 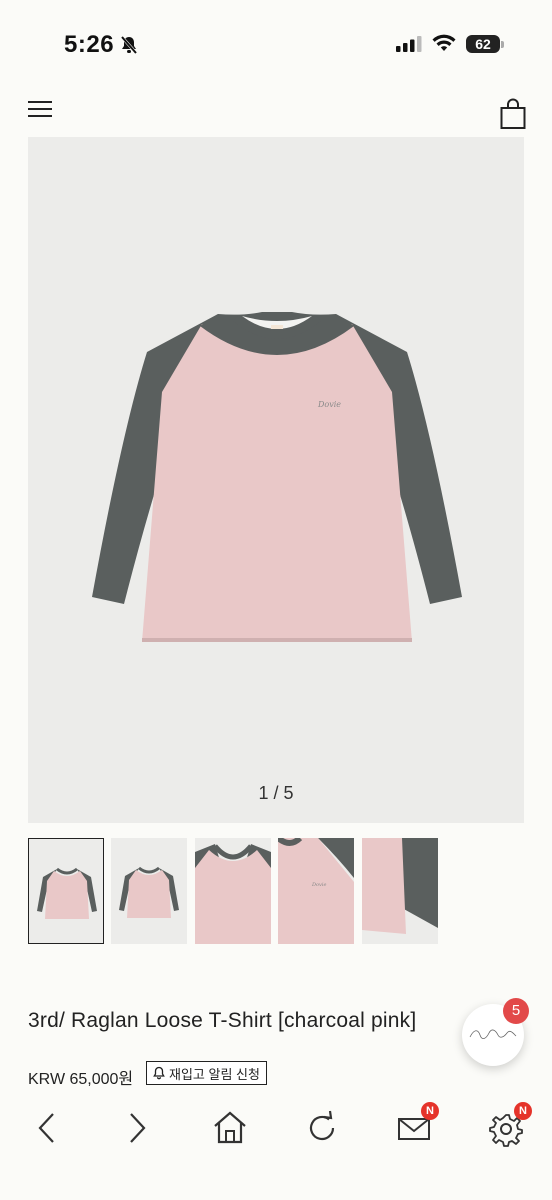 What do you see at coordinates (523, 1111) in the screenshot?
I see `settings-new-badge: N` at bounding box center [523, 1111].